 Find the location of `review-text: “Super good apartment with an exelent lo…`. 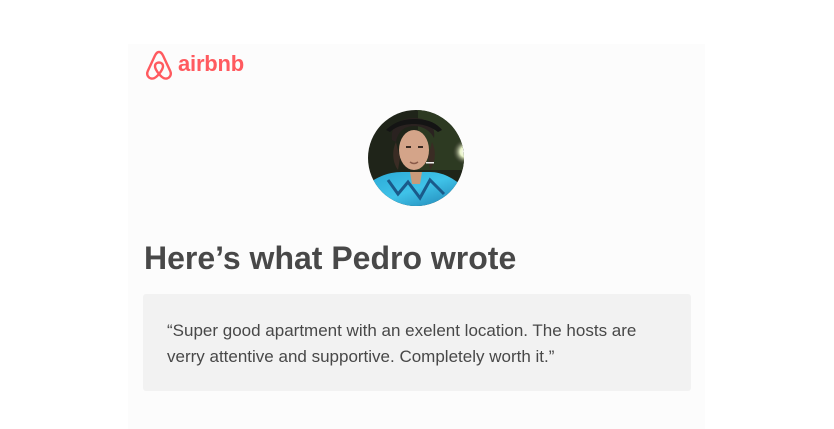

review-text: “Super good apartment with an exelent lo… is located at coordinates (402, 343).